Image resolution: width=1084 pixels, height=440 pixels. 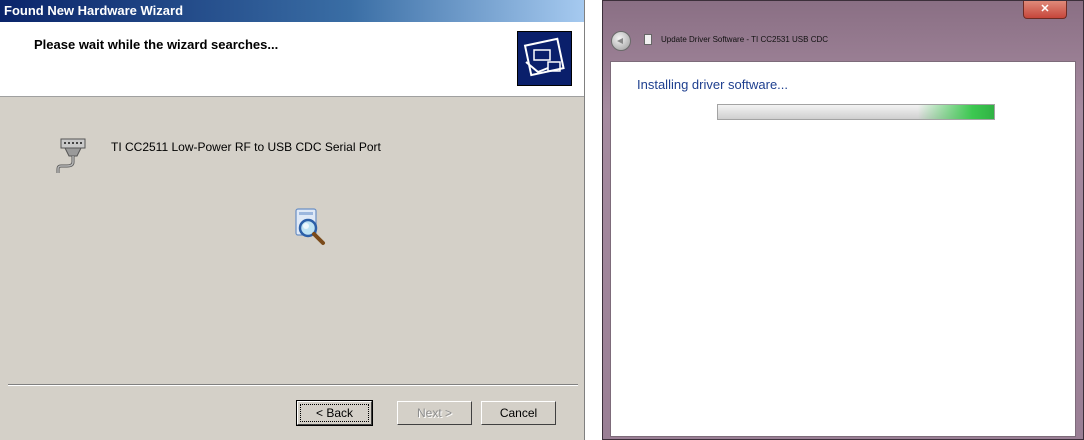 What do you see at coordinates (293, 385) in the screenshot?
I see `button-separator` at bounding box center [293, 385].